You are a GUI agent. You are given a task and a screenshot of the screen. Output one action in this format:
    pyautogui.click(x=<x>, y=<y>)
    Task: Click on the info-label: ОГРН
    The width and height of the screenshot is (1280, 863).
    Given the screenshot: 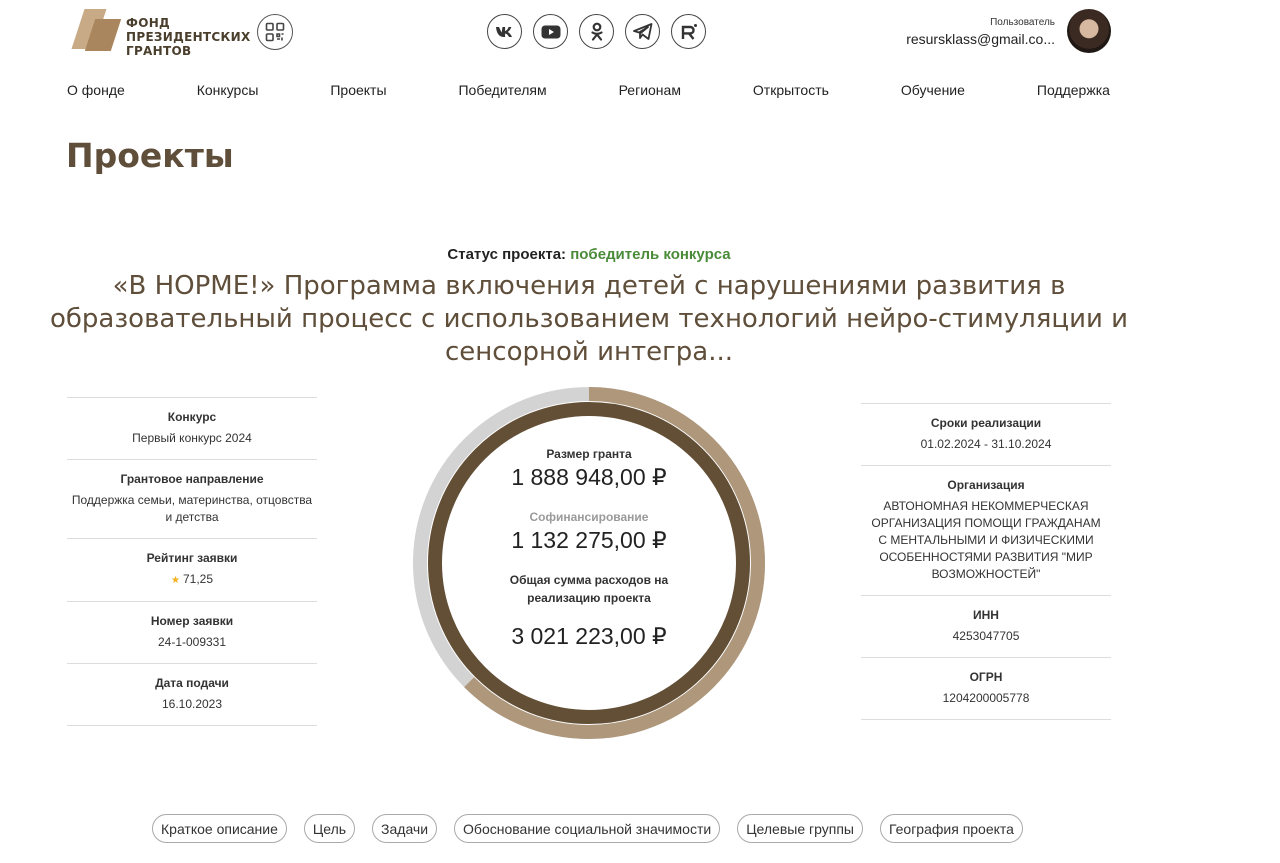 What is the action you would take?
    pyautogui.click(x=986, y=677)
    